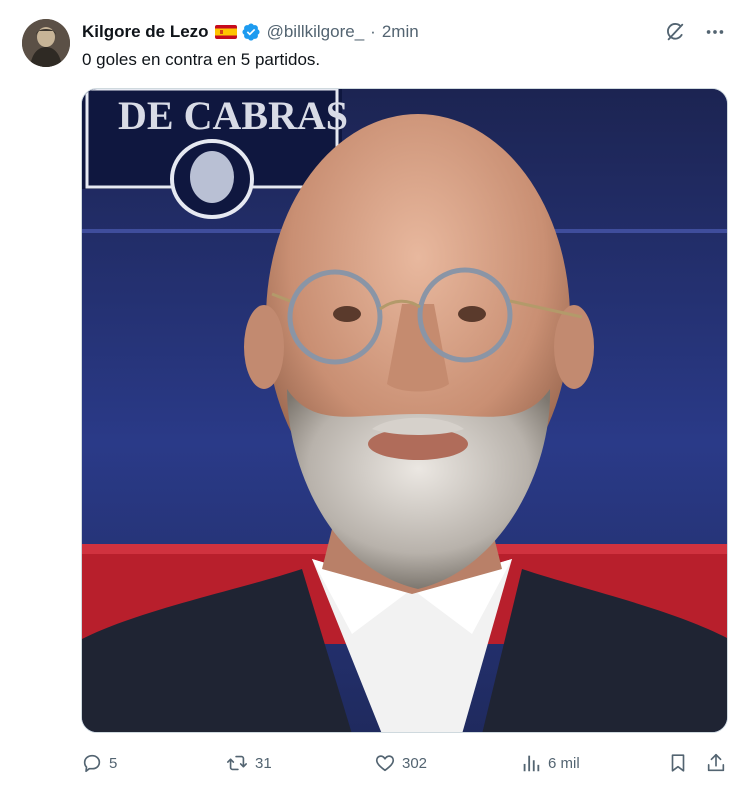  I want to click on timestamp: 2min, so click(400, 32).